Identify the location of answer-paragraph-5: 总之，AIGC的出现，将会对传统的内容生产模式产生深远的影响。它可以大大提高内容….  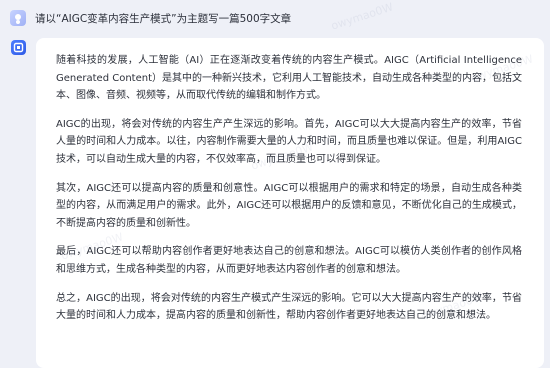
(289, 307).